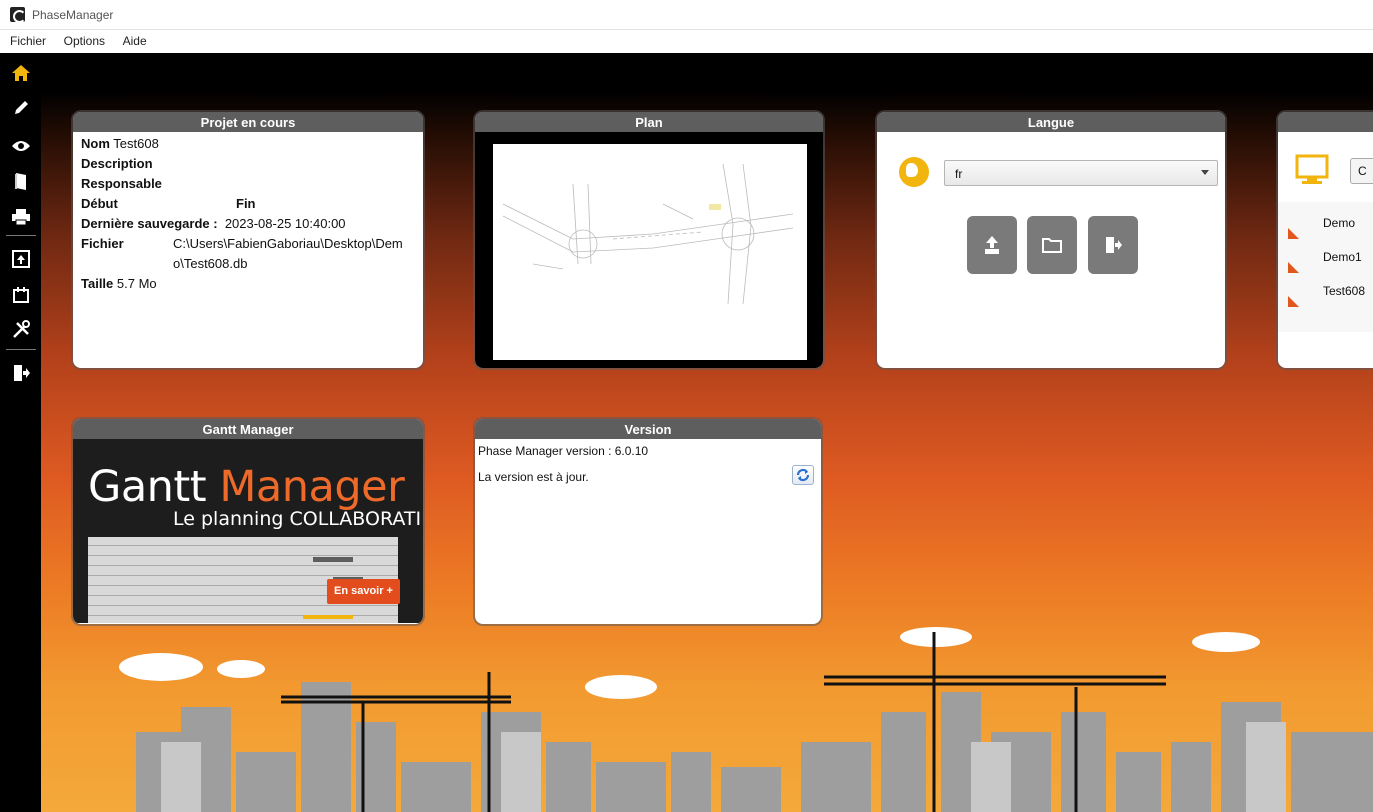 The width and height of the screenshot is (1373, 812). Describe the element at coordinates (285, 223) in the screenshot. I see `saved-value: 2023-08-25 10:40:00` at that location.